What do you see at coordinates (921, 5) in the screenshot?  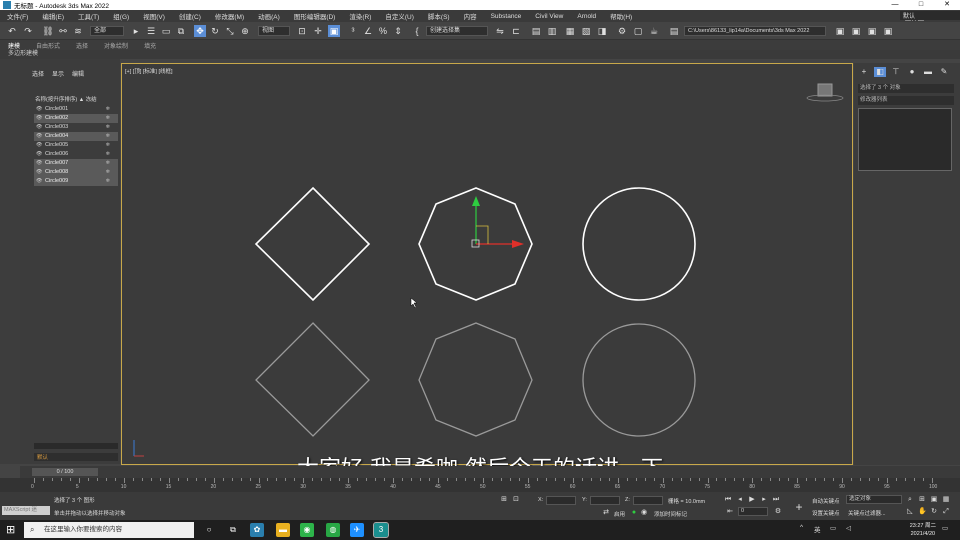 I see `maximize-button: □` at bounding box center [921, 5].